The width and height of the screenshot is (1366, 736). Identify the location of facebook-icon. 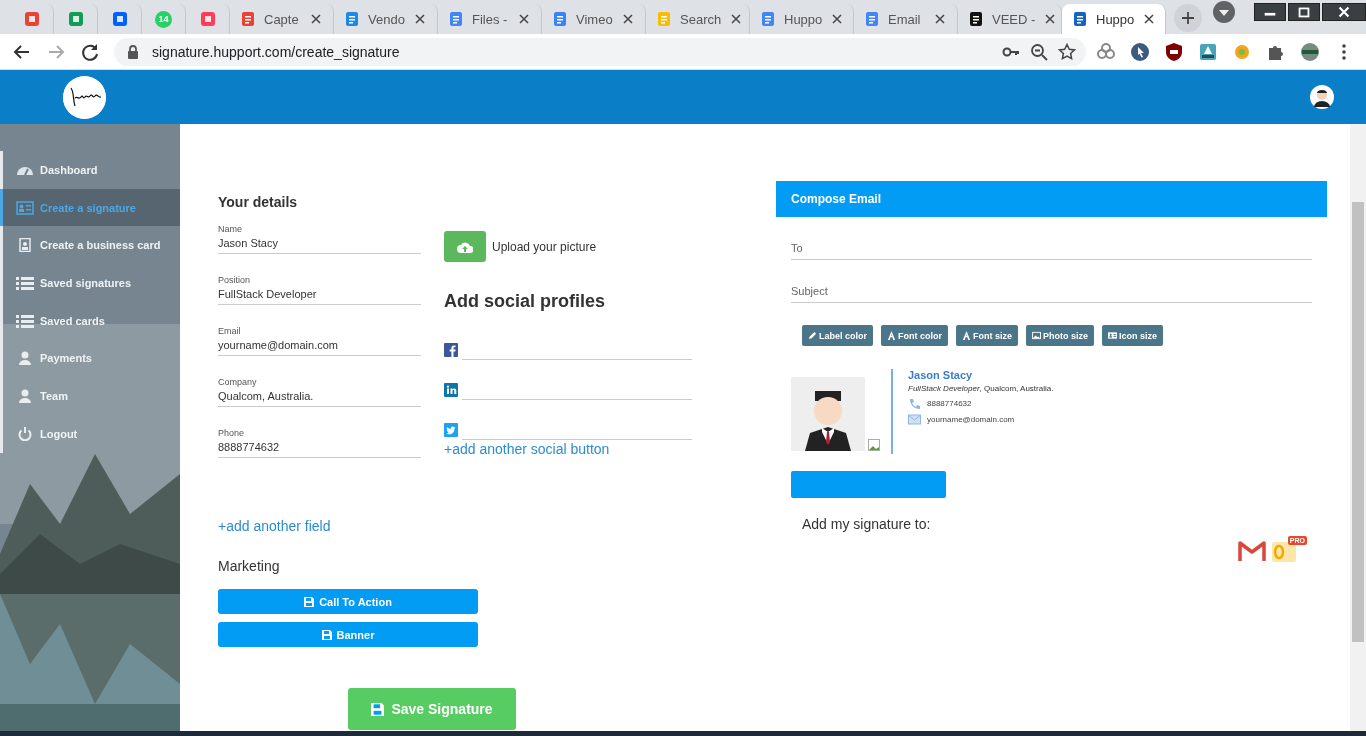
(451, 350).